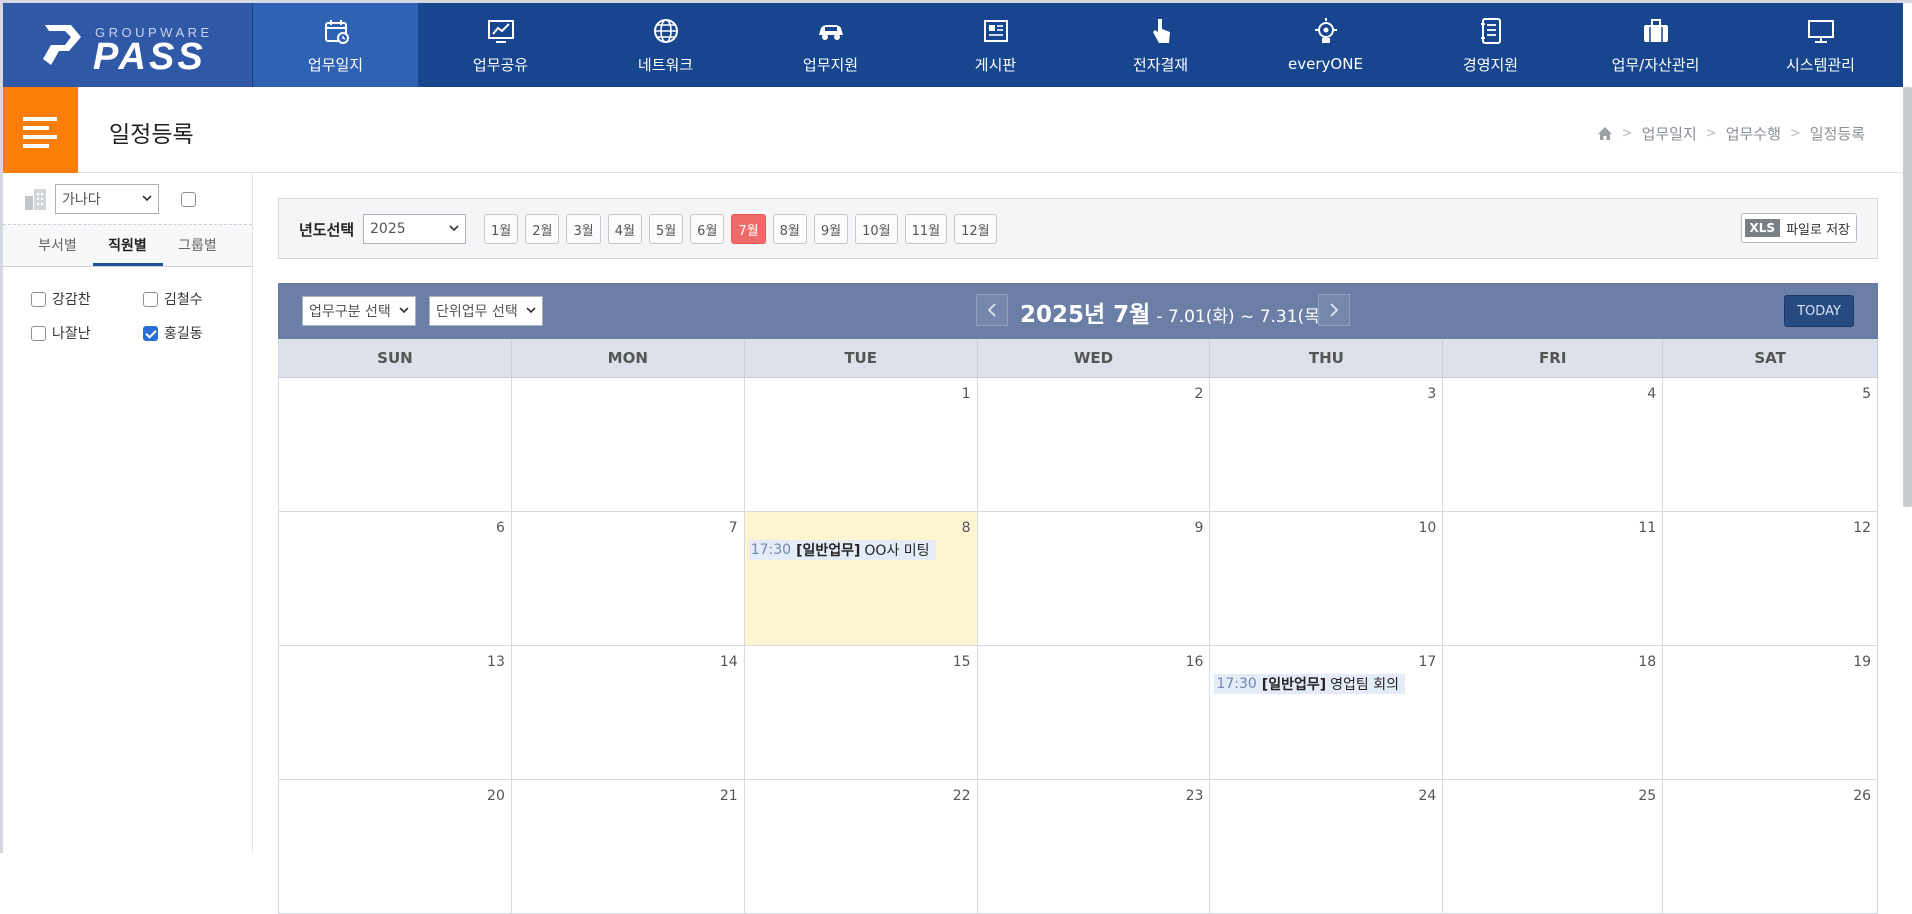  What do you see at coordinates (350, 312) in the screenshot?
I see `work-type-select-value: 업무구분 선택` at bounding box center [350, 312].